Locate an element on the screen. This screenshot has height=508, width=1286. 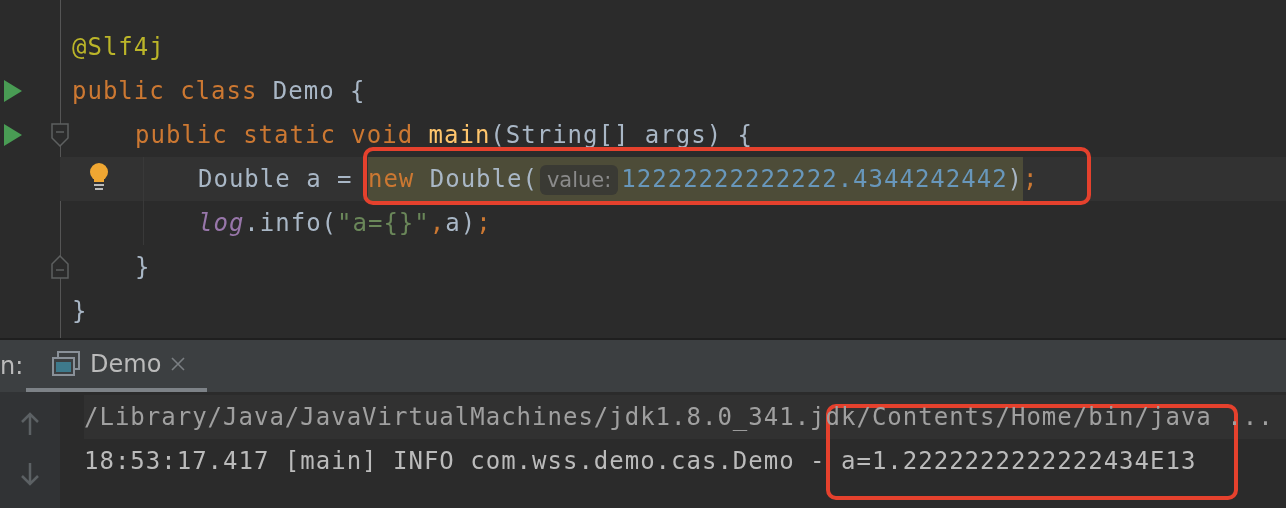
code-token: public class is located at coordinates (165, 91).